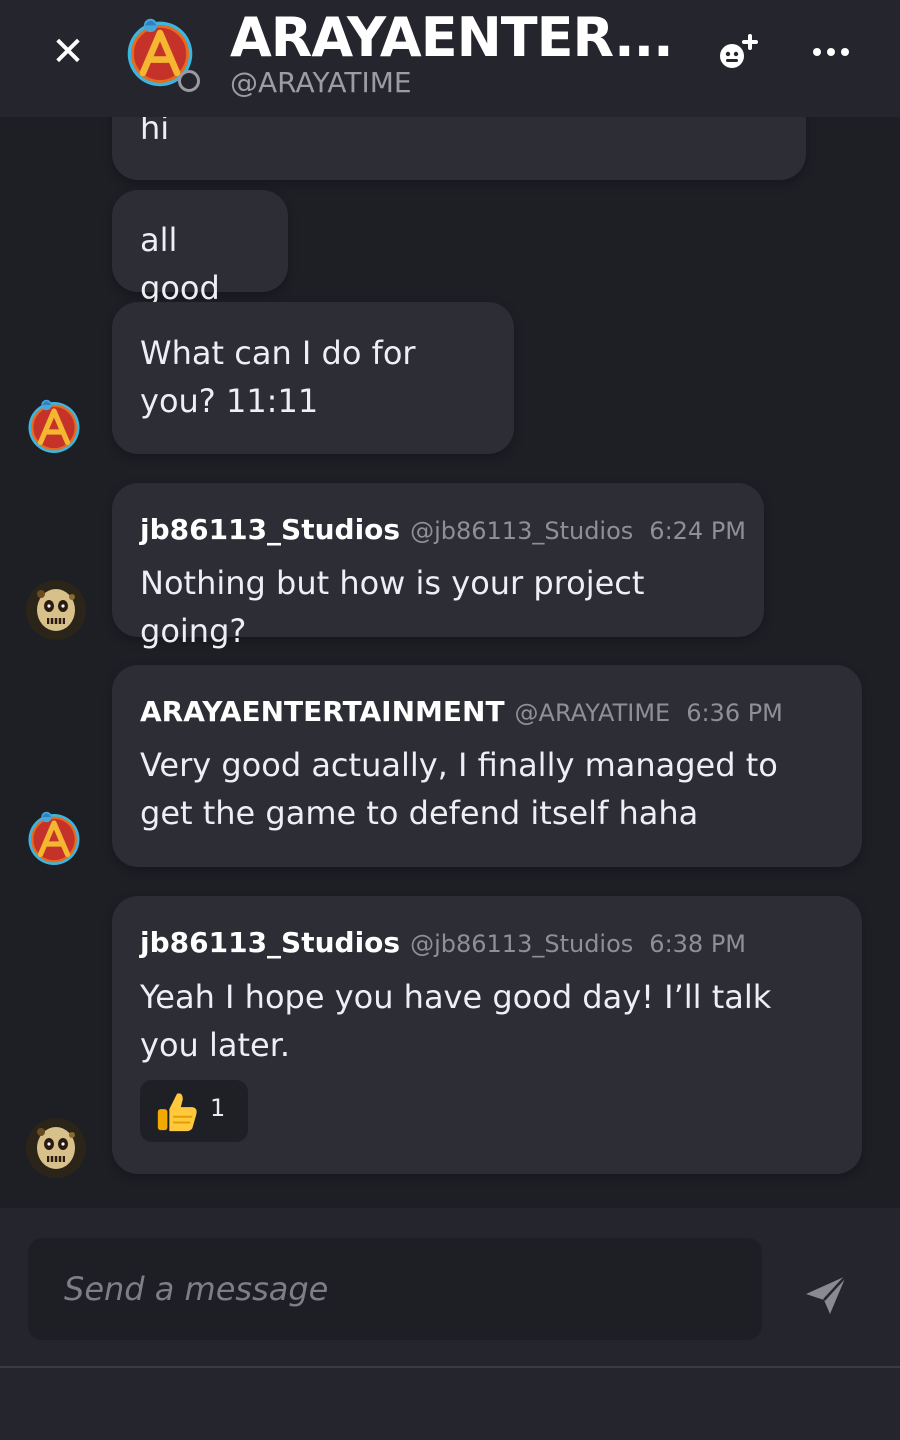 The width and height of the screenshot is (900, 1440). What do you see at coordinates (817, 52) in the screenshot?
I see `more-icon` at bounding box center [817, 52].